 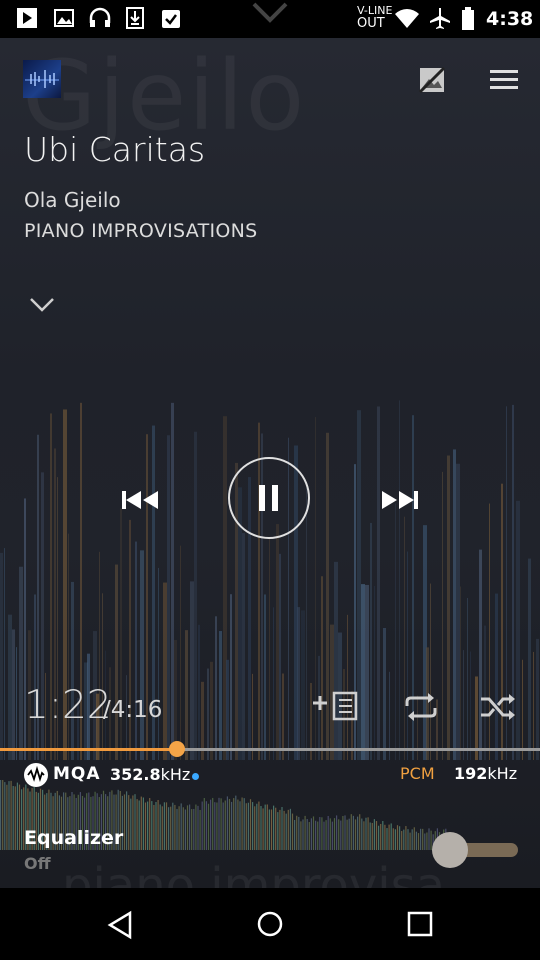 What do you see at coordinates (27, 18) in the screenshot?
I see `play-store-icon` at bounding box center [27, 18].